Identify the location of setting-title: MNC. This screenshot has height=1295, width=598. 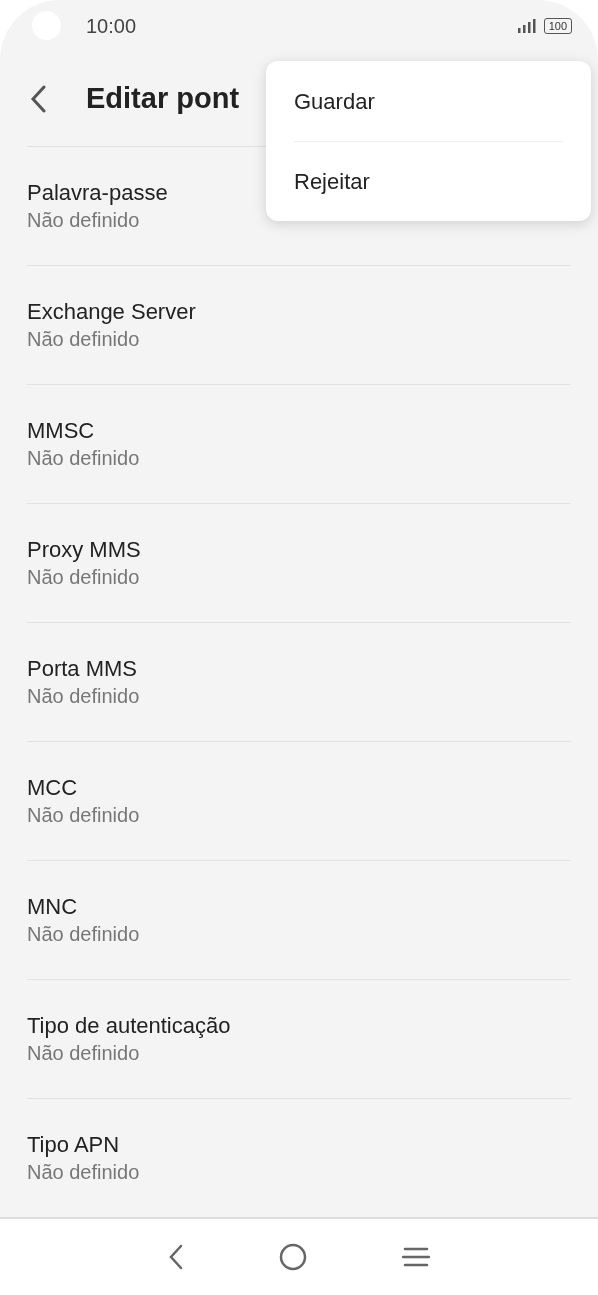
(299, 907).